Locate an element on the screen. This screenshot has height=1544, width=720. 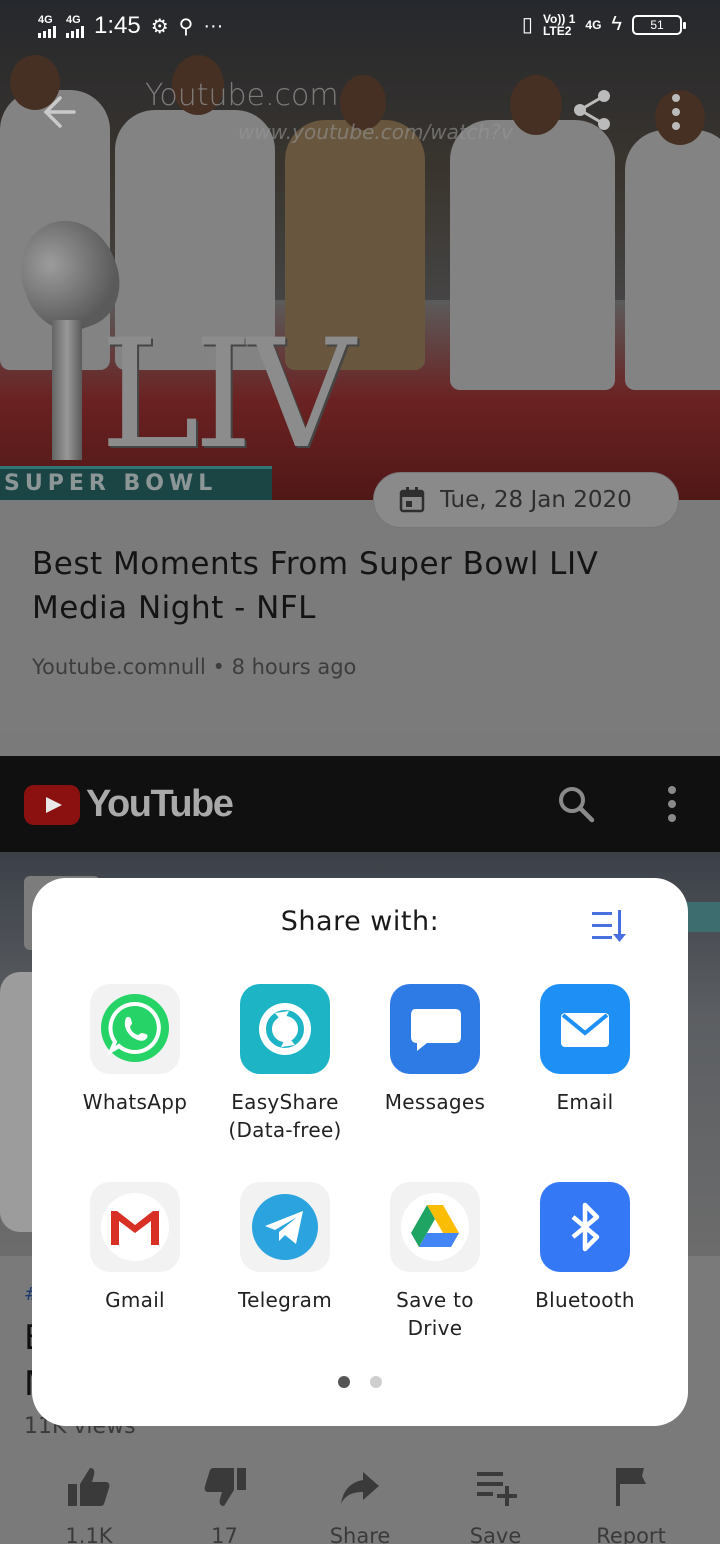
status-bar: 4G 4G 1:45 ⚙ ⚲ ··· ▯ Vo)) 1 LTE2 4G ϟ 51 is located at coordinates (360, 28).